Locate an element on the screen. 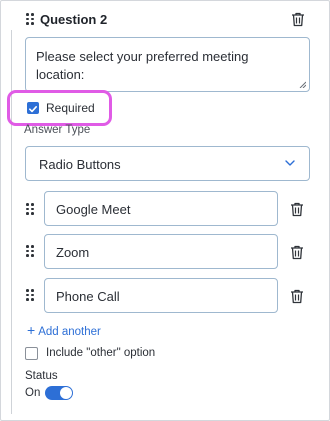  answer-type-selected: Radio Buttons is located at coordinates (80, 164).